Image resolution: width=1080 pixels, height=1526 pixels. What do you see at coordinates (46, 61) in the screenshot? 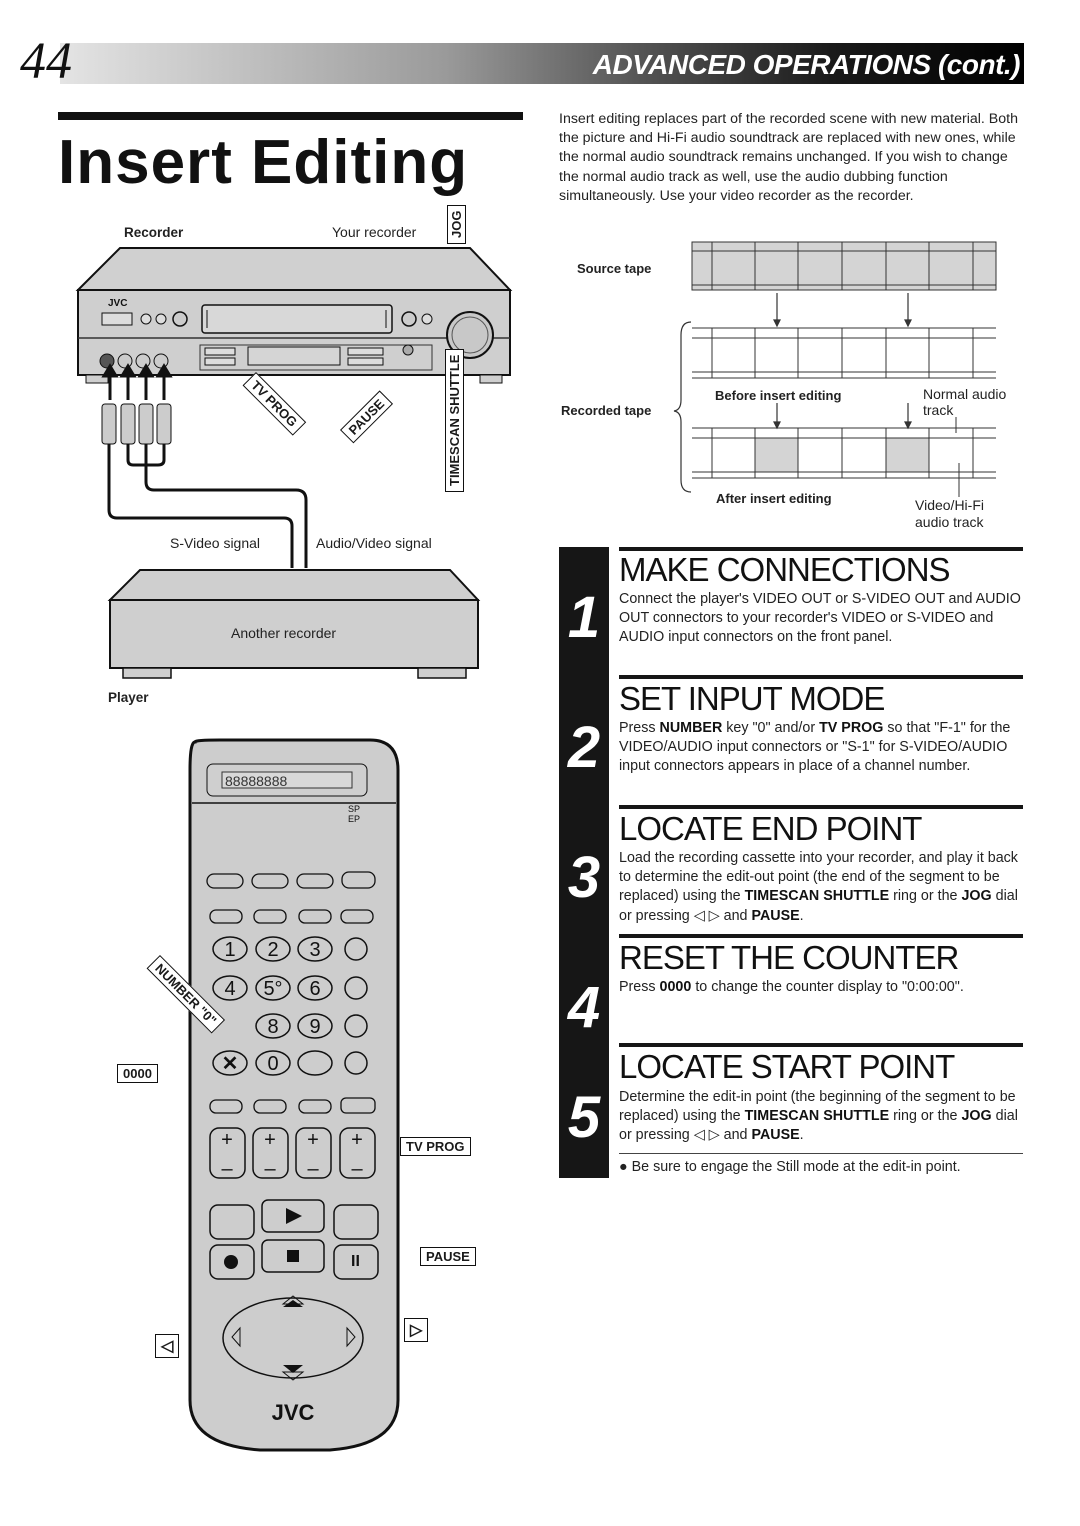
I see `page-number: 44` at bounding box center [46, 61].